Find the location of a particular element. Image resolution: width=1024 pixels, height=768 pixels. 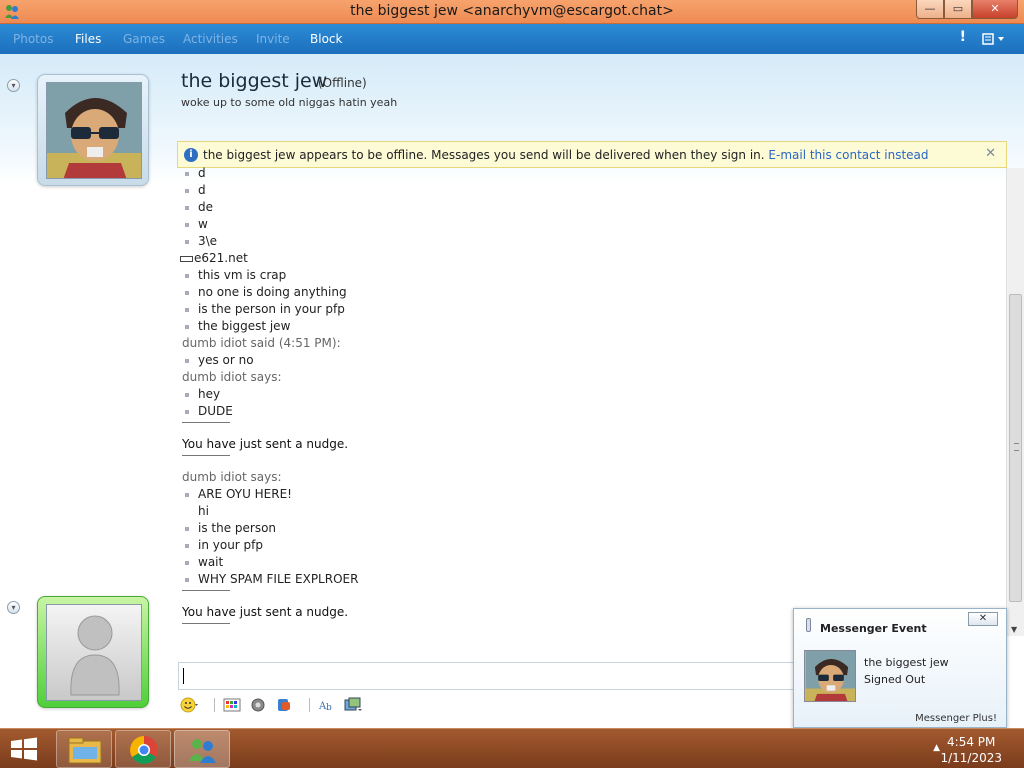

emoticon-icon is located at coordinates (189, 705).